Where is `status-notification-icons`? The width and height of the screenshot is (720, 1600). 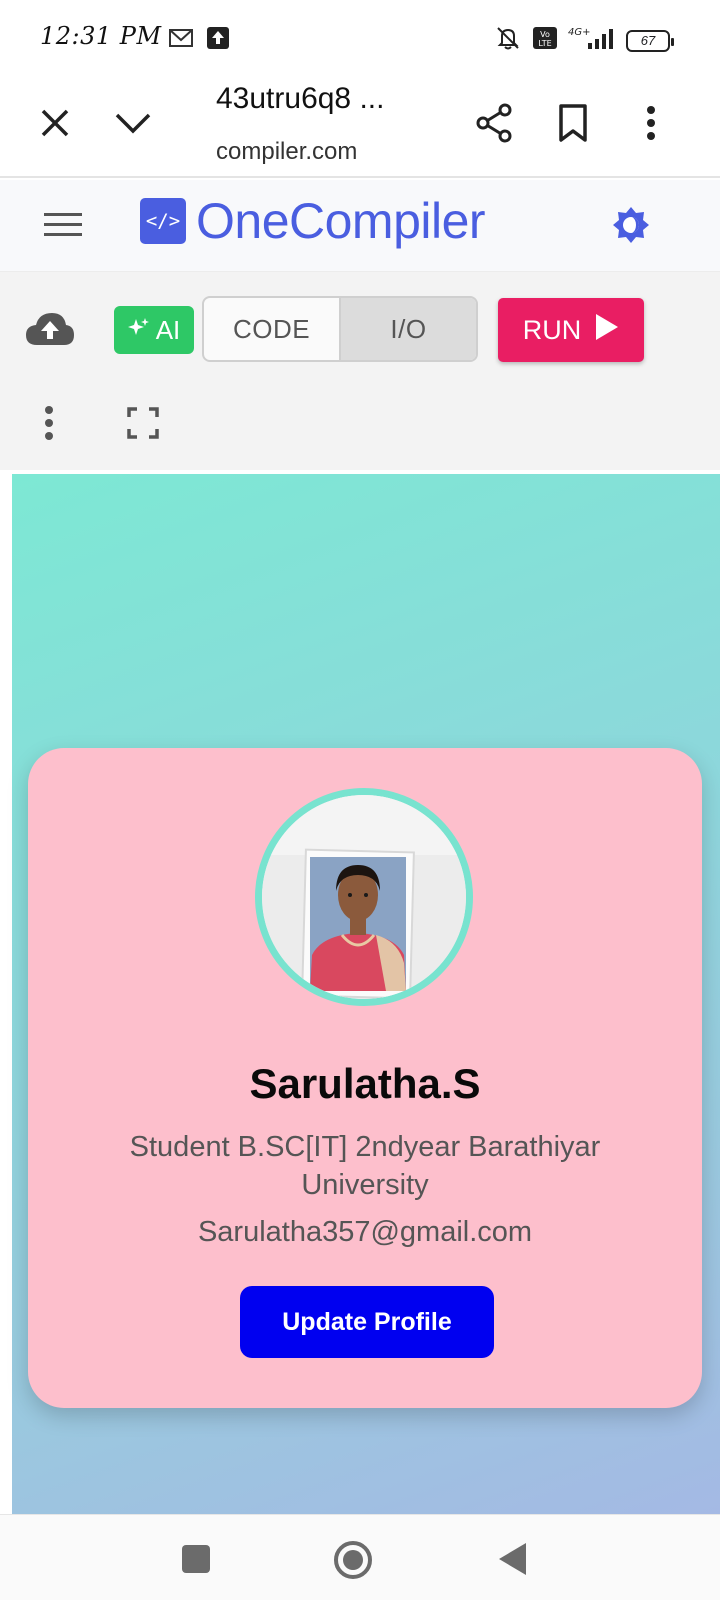 status-notification-icons is located at coordinates (199, 40).